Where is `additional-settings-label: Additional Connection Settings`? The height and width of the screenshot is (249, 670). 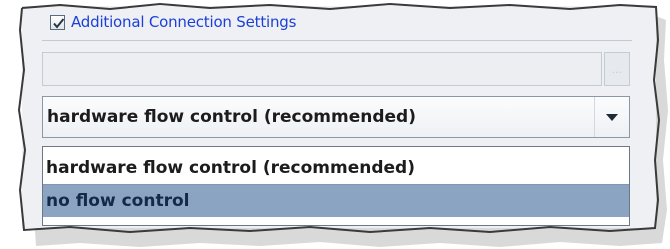
additional-settings-label: Additional Connection Settings is located at coordinates (183, 22).